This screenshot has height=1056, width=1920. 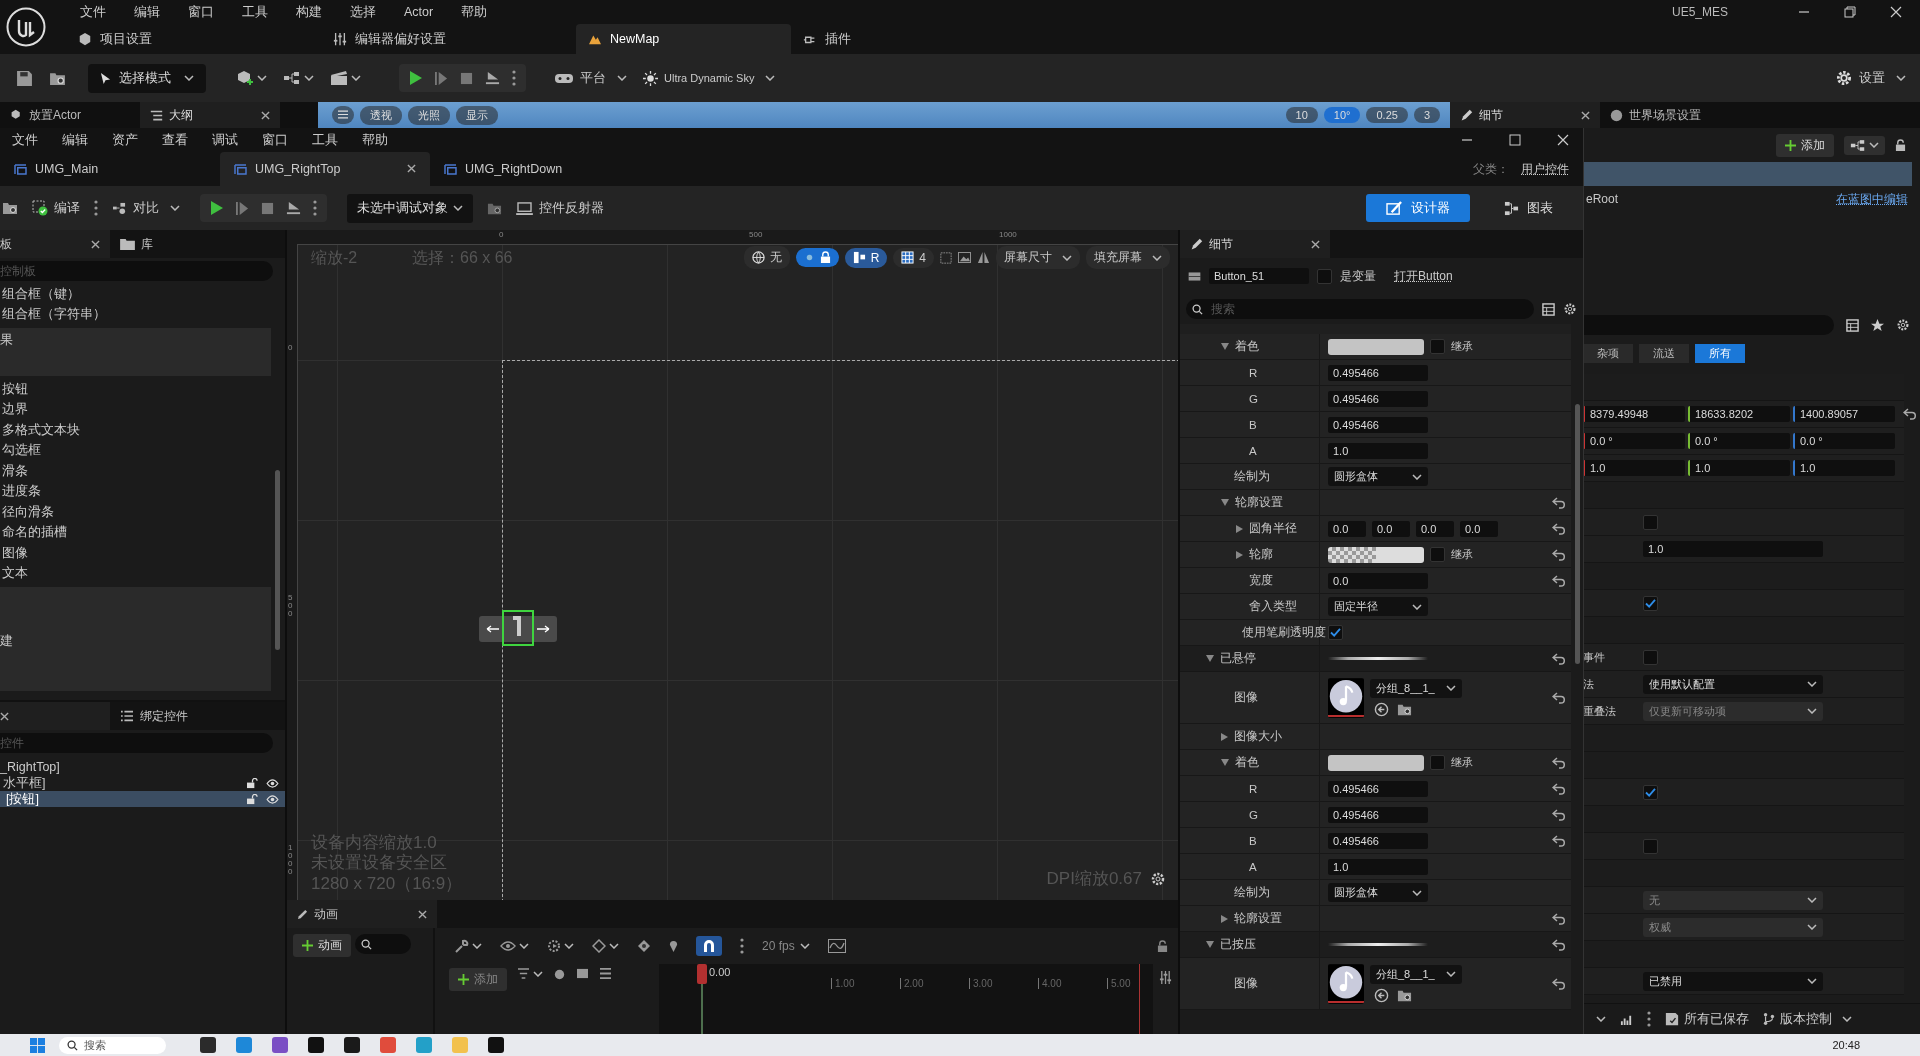 What do you see at coordinates (55, 244) in the screenshot?
I see `palette-tab: 板` at bounding box center [55, 244].